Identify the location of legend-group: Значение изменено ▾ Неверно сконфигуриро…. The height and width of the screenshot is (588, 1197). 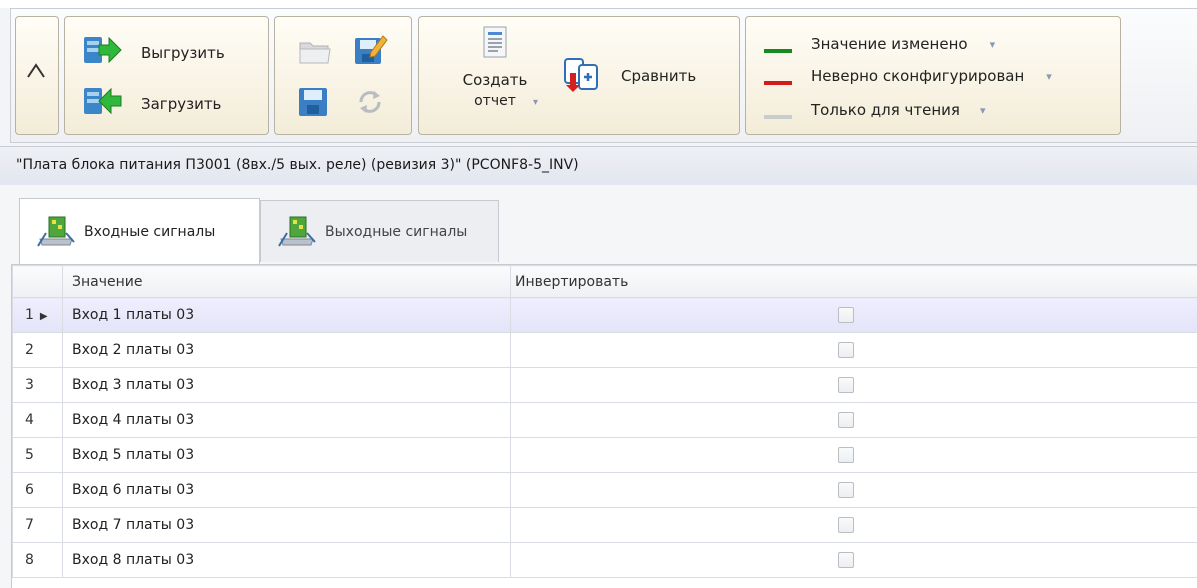
(933, 75).